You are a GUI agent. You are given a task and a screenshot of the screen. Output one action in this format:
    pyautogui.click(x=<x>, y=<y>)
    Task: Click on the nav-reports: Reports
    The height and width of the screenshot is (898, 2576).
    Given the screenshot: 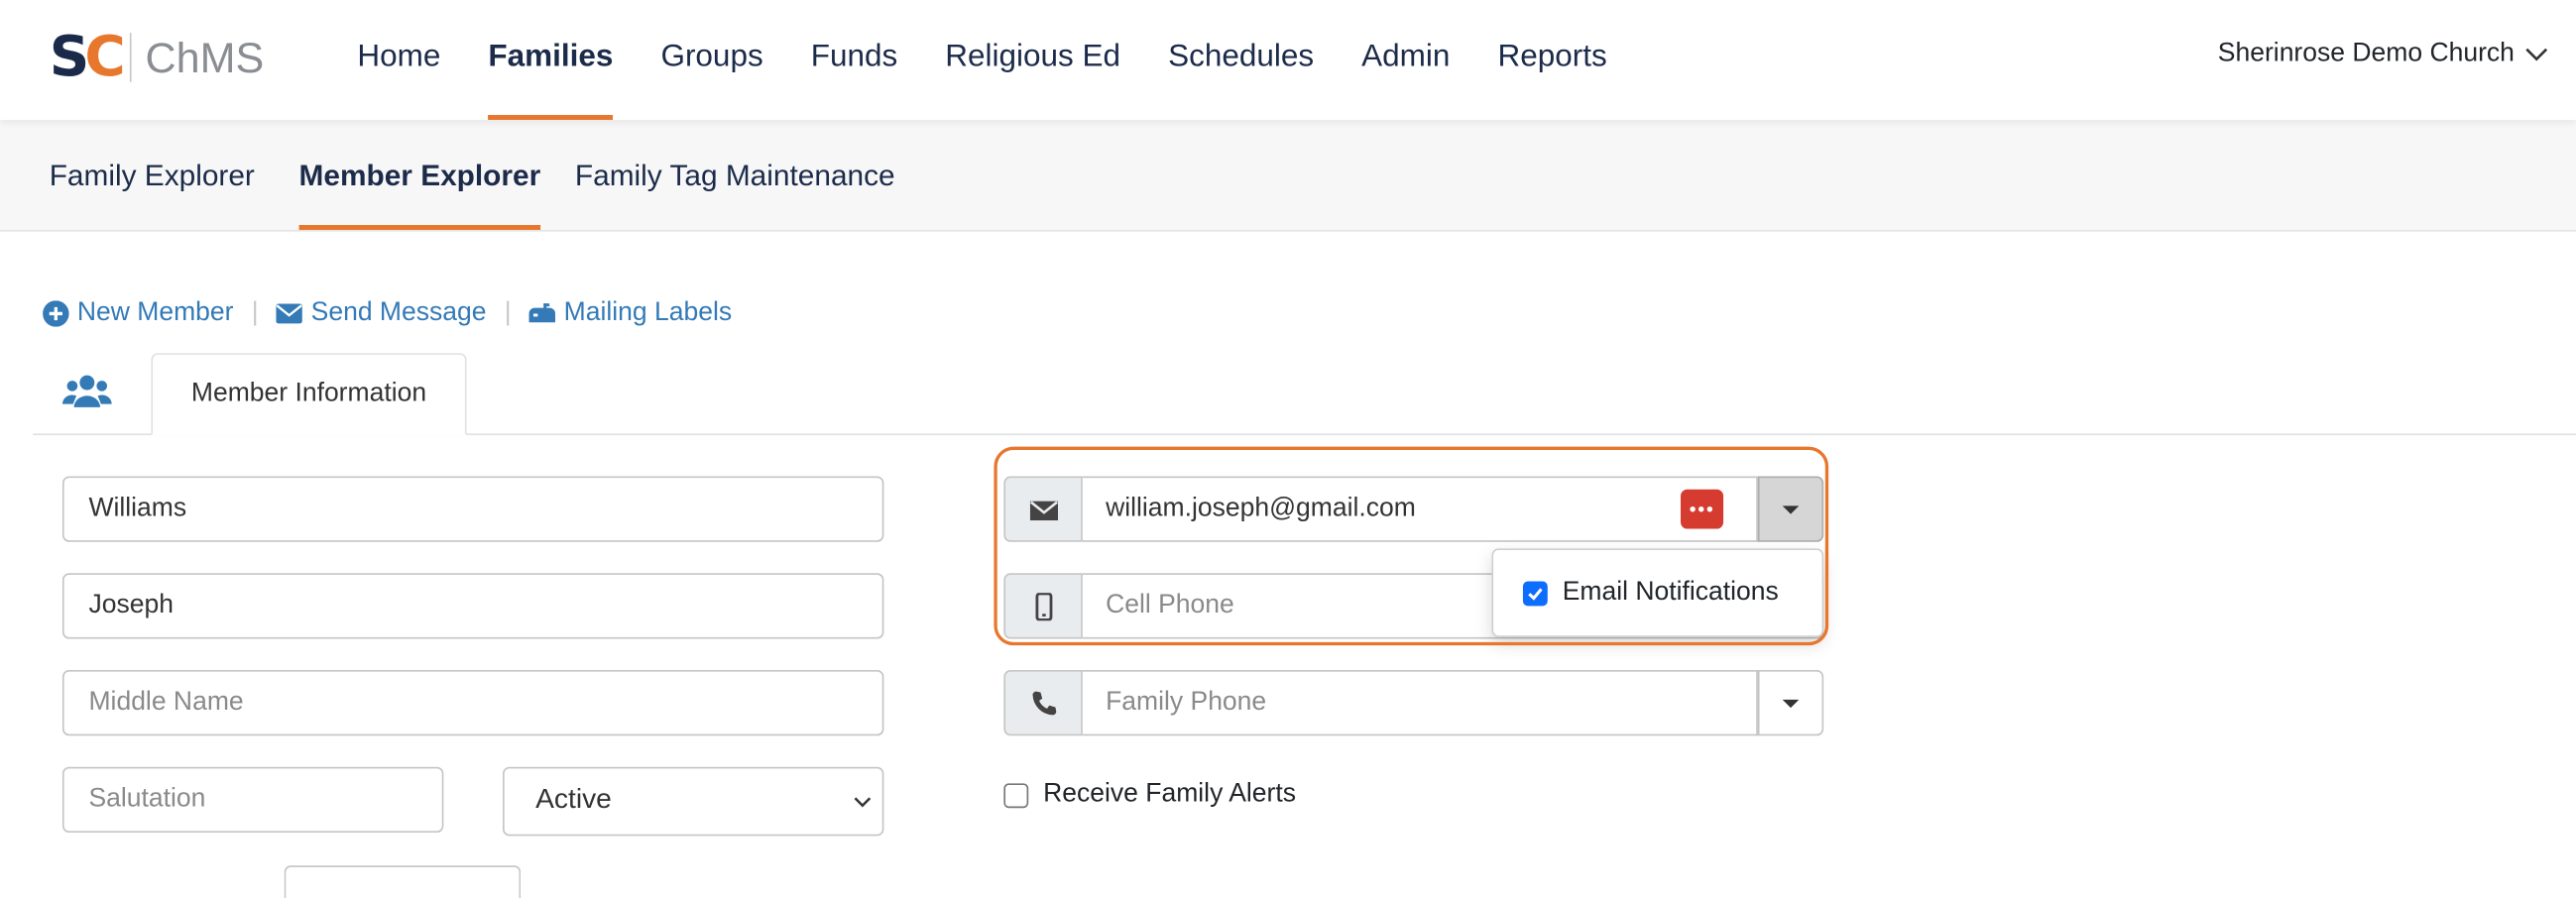 What is the action you would take?
    pyautogui.click(x=1552, y=60)
    